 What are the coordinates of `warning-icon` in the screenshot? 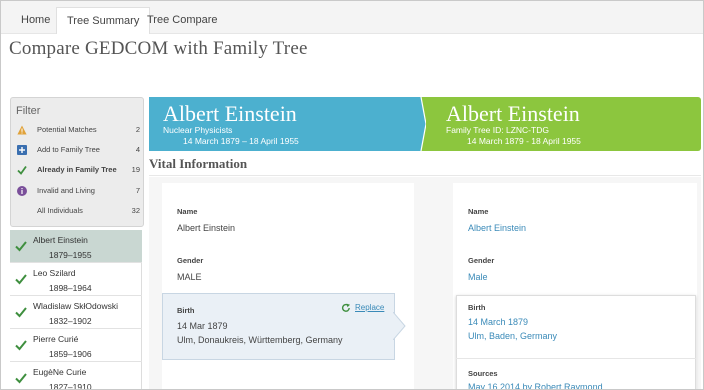 It's located at (22, 130).